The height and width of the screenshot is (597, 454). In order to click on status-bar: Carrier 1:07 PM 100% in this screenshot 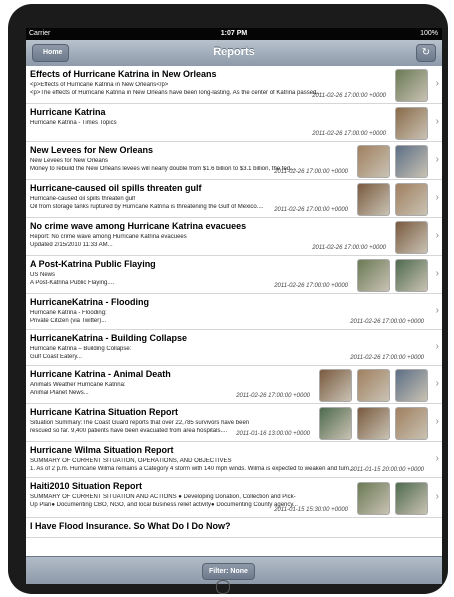, I will do `click(234, 34)`.